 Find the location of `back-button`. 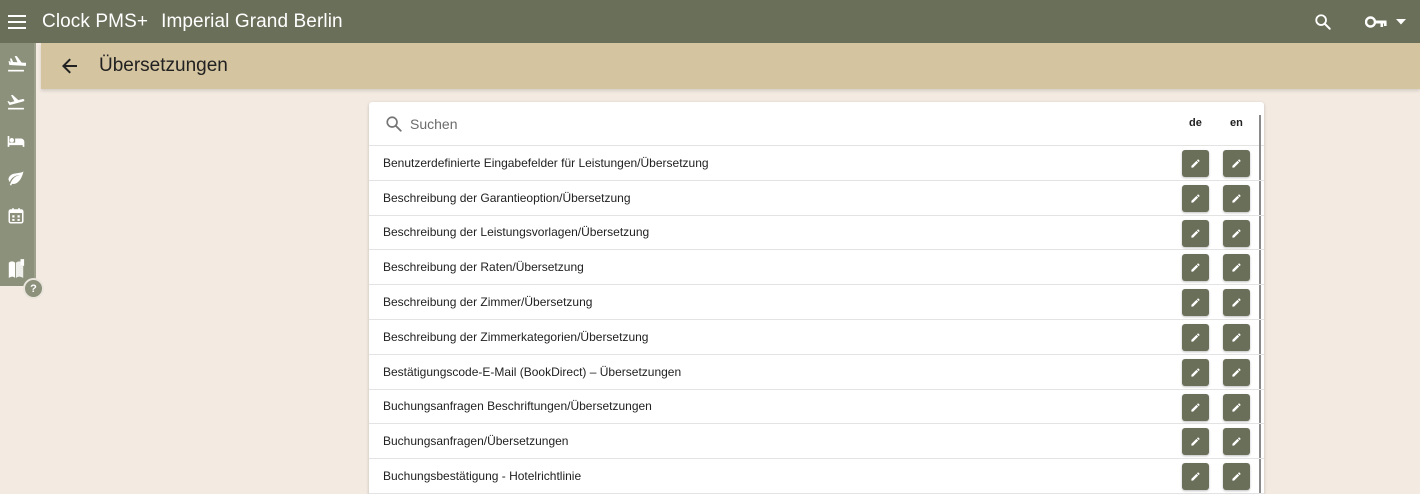

back-button is located at coordinates (70, 66).